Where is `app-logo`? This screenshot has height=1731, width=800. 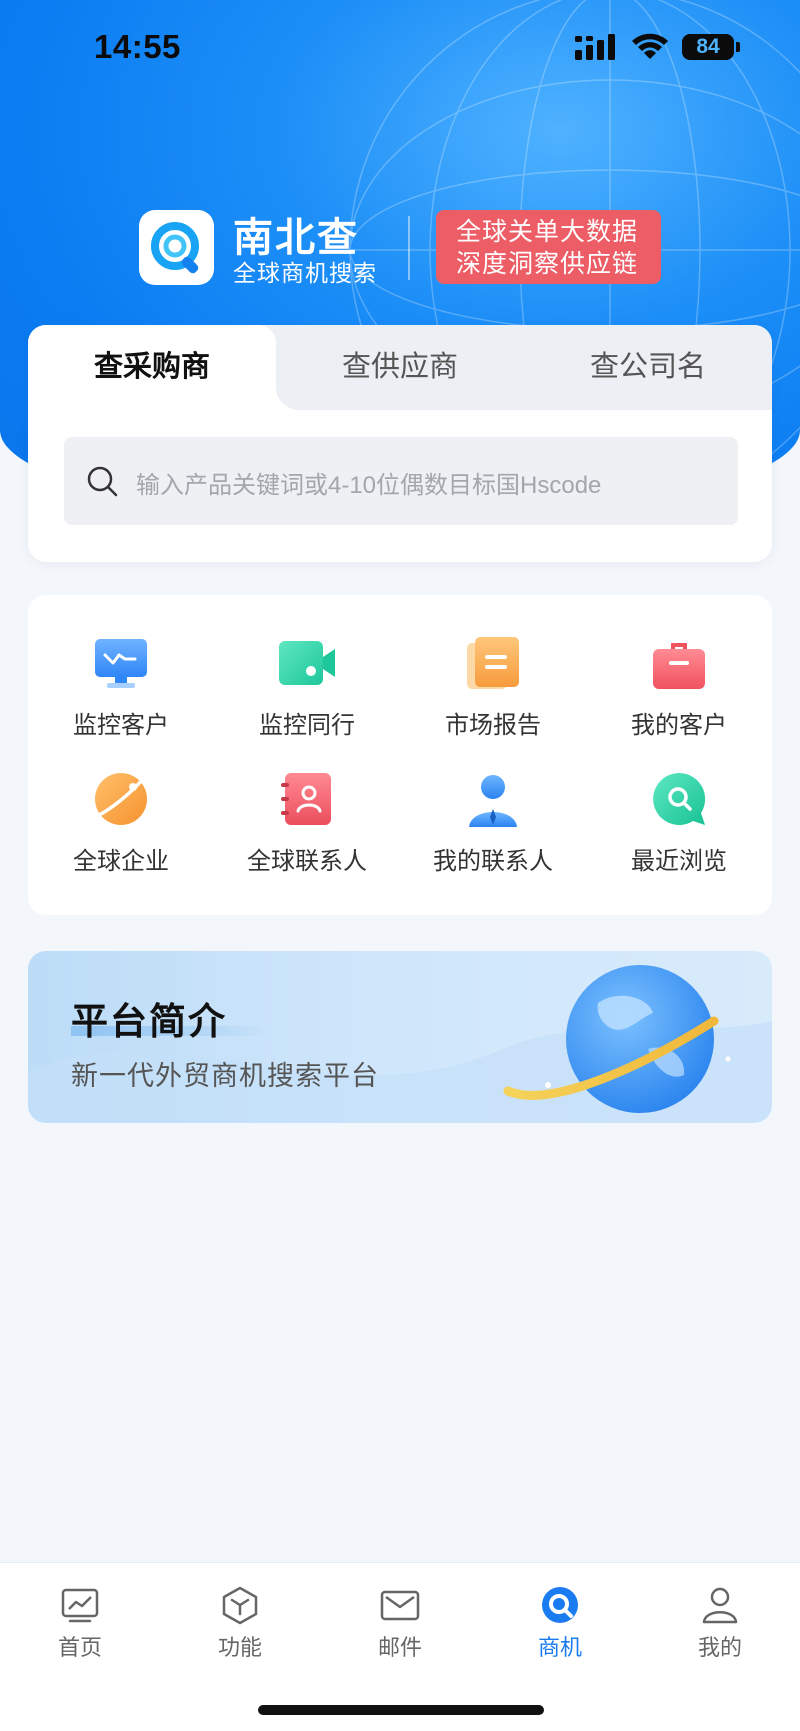 app-logo is located at coordinates (176, 247).